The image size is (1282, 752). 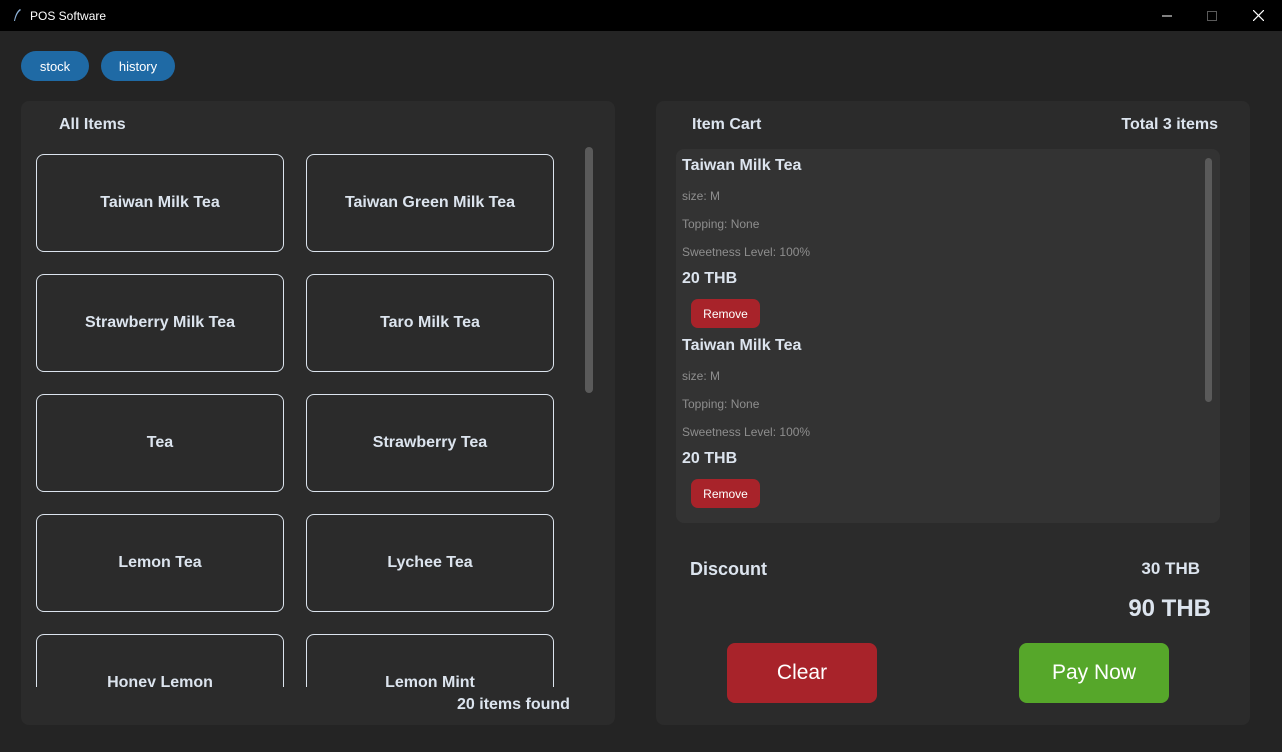 What do you see at coordinates (1169, 608) in the screenshot?
I see `total-value: 90 THB` at bounding box center [1169, 608].